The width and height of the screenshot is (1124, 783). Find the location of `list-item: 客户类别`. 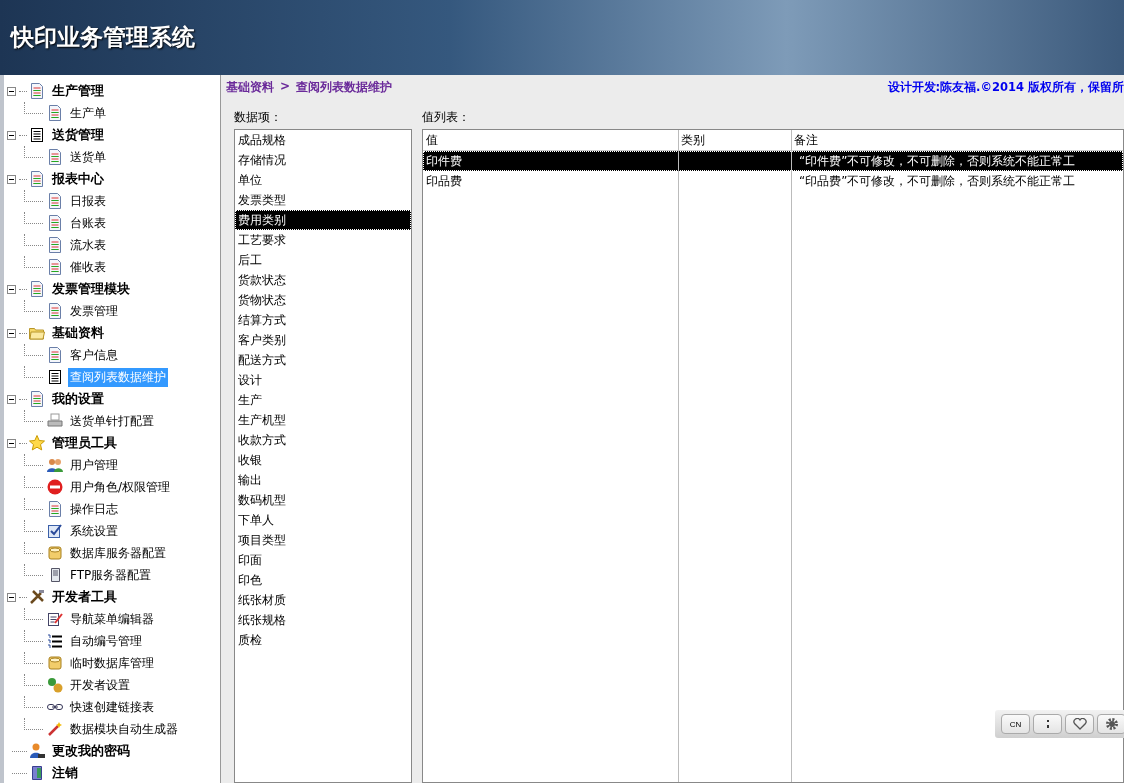

list-item: 客户类别 is located at coordinates (323, 340).